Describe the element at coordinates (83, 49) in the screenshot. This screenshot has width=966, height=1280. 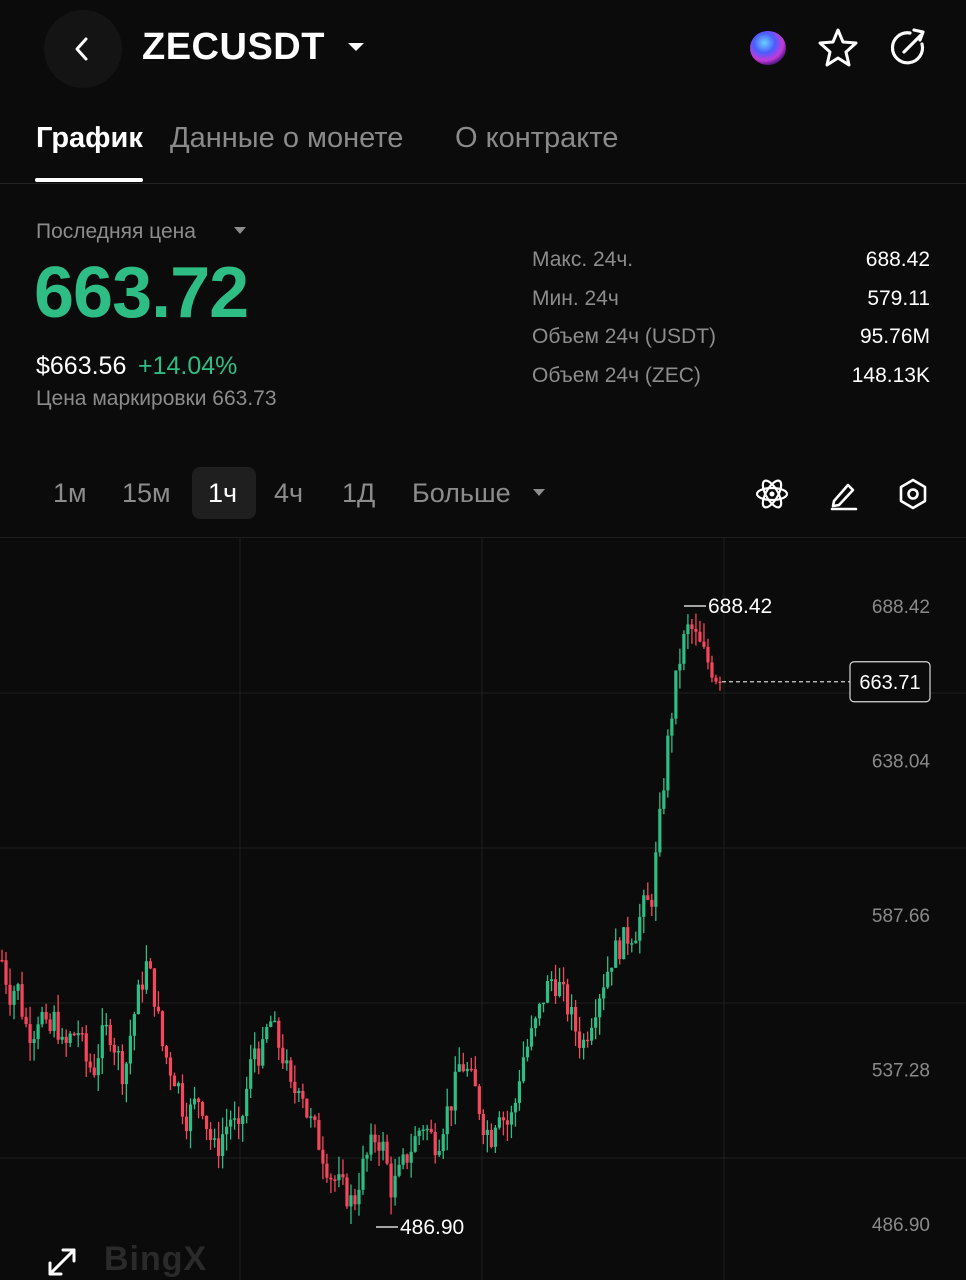
I see `back-button` at that location.